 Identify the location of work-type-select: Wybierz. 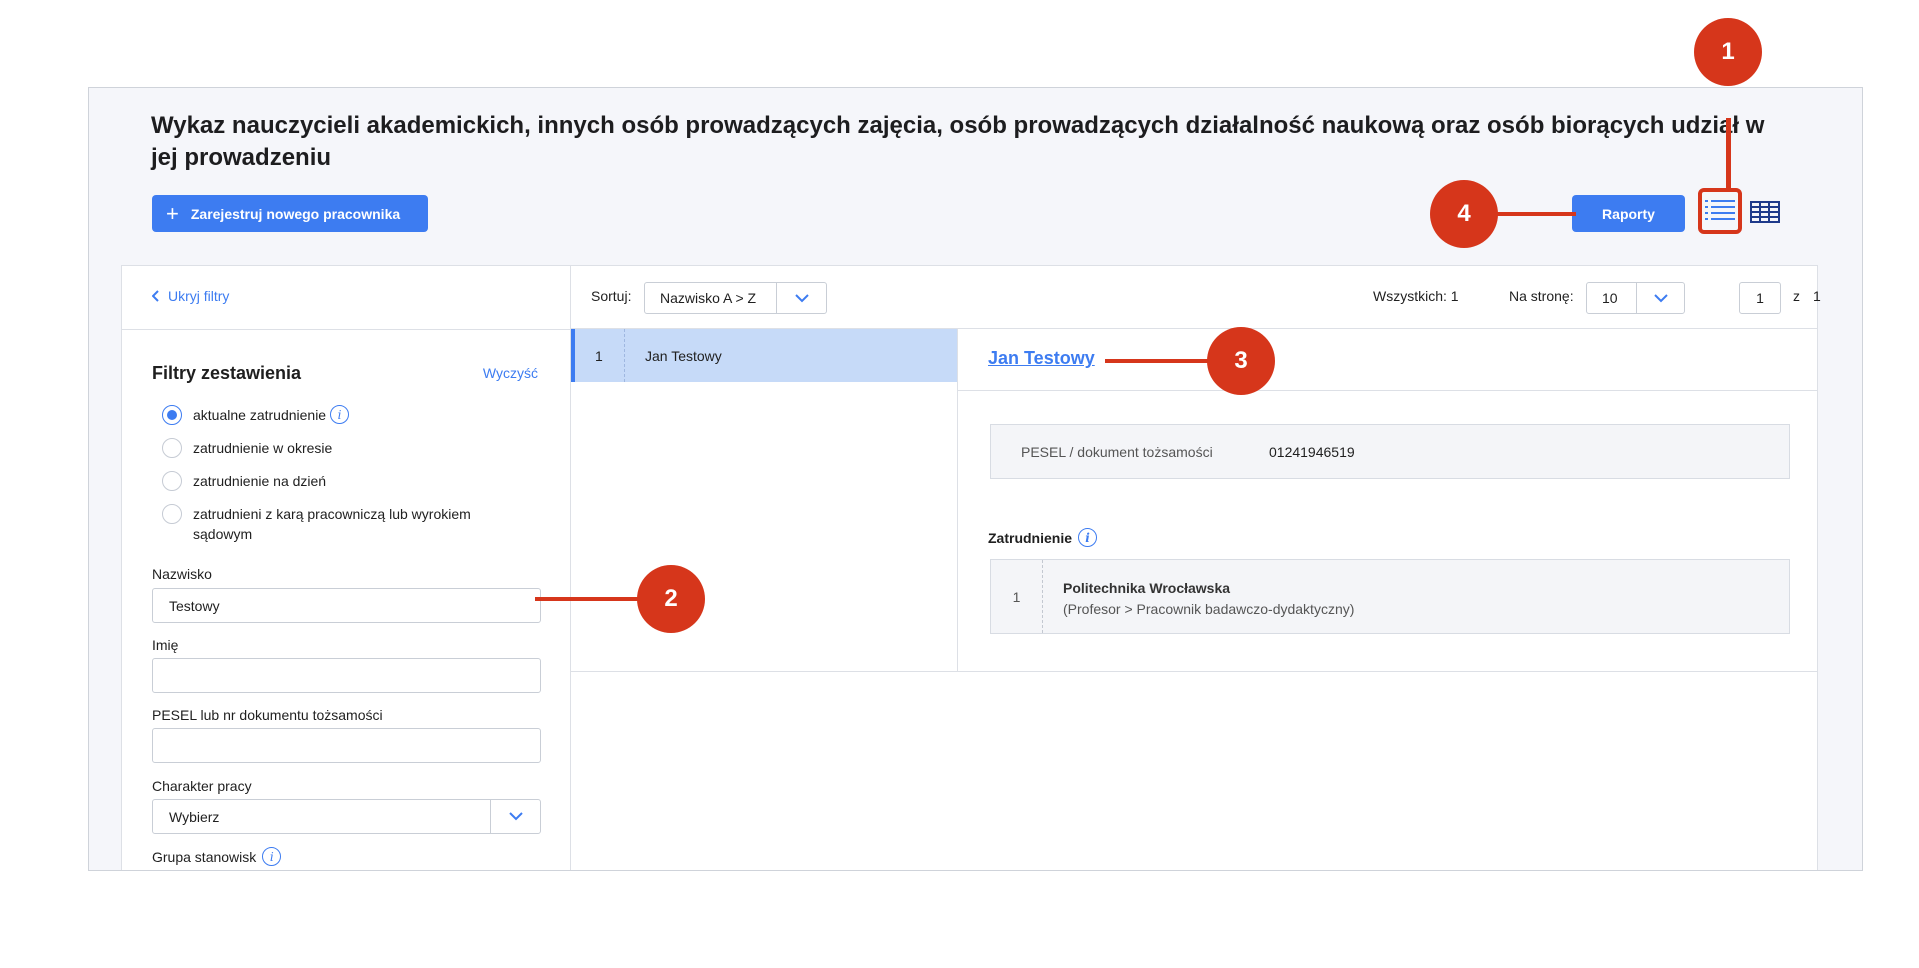
(346, 816).